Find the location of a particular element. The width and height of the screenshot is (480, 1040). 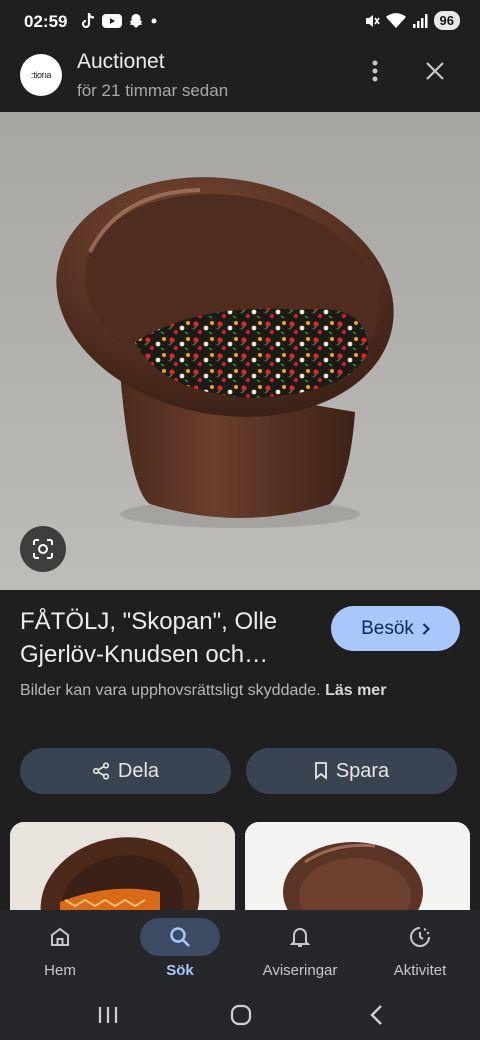

dot-icon is located at coordinates (154, 21).